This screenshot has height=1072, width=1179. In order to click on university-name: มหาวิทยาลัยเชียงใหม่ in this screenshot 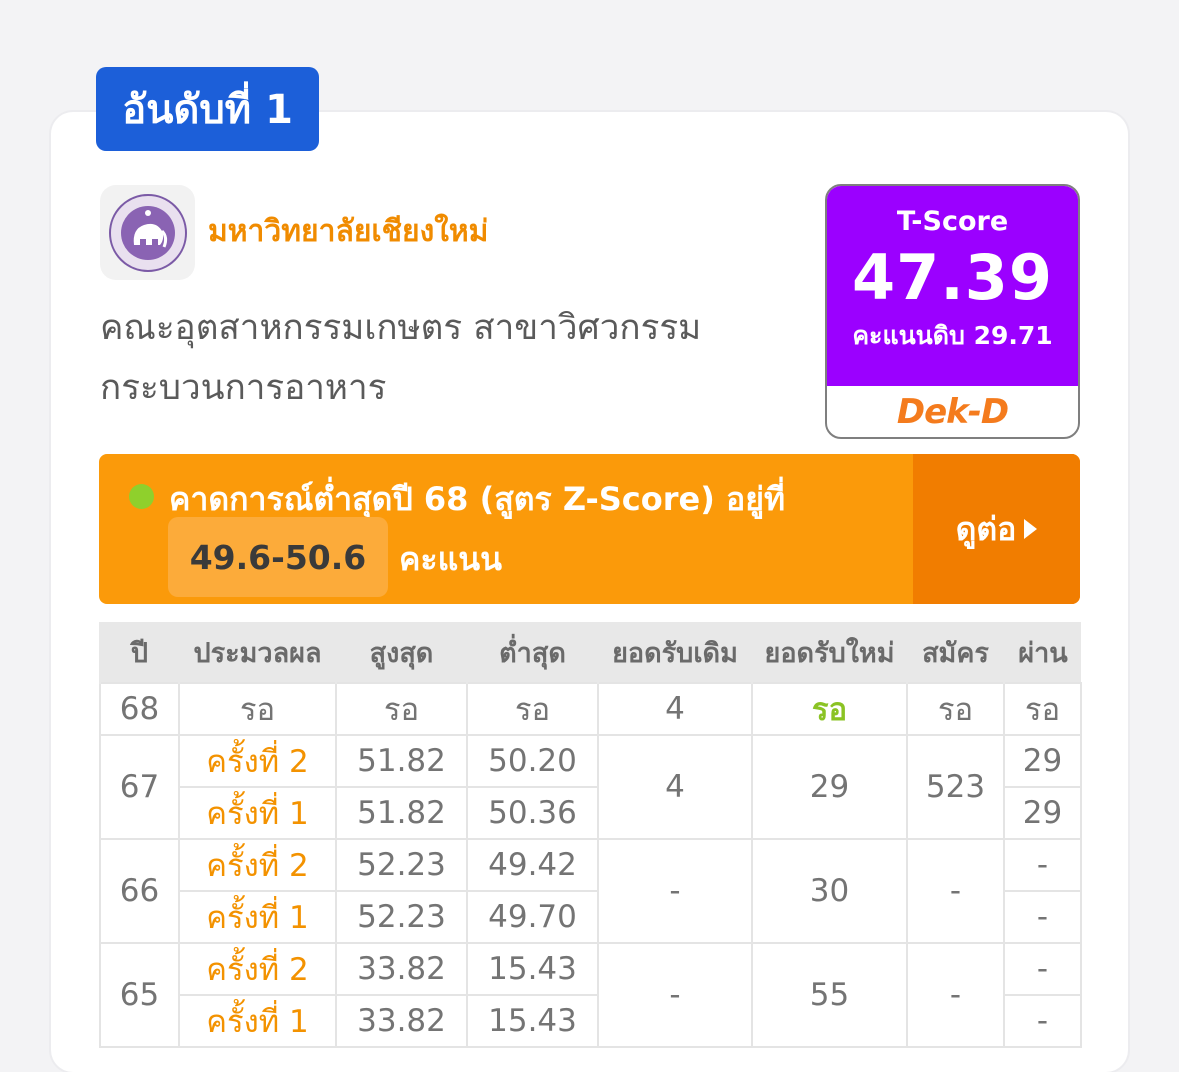, I will do `click(348, 231)`.